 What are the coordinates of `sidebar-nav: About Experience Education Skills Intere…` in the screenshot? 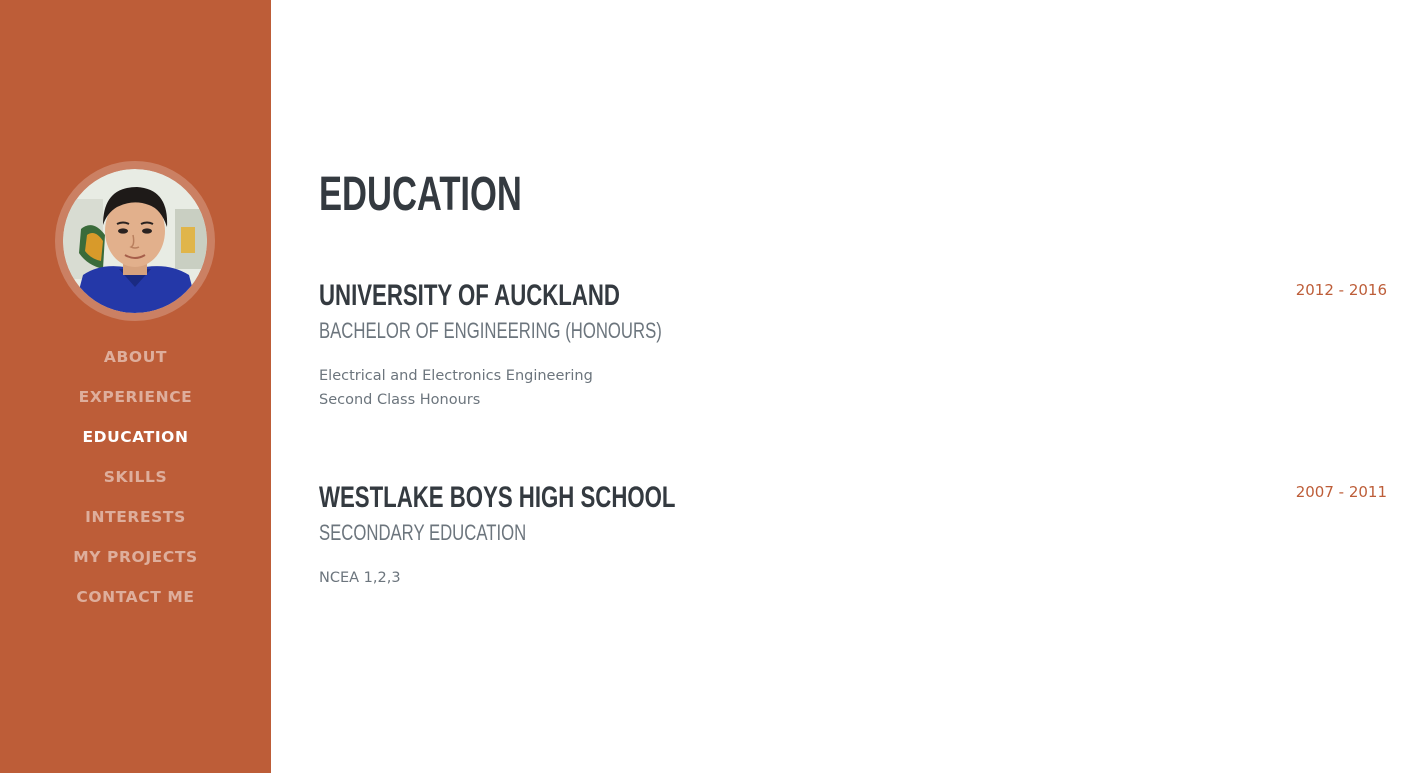 It's located at (135, 483).